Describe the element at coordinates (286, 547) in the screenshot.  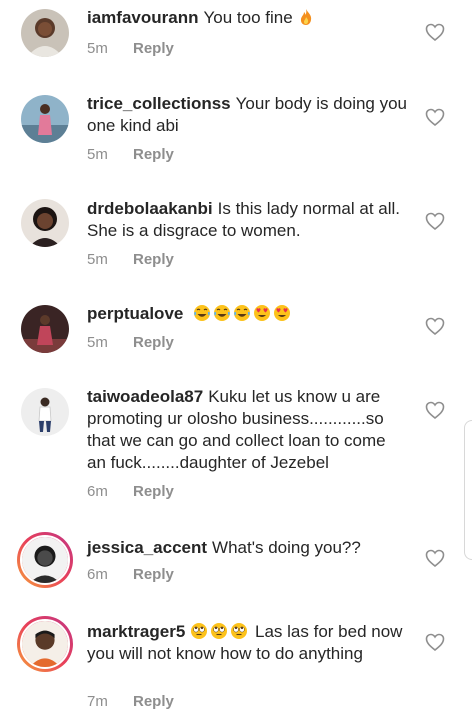
I see `comment-body: What's doing you??` at that location.